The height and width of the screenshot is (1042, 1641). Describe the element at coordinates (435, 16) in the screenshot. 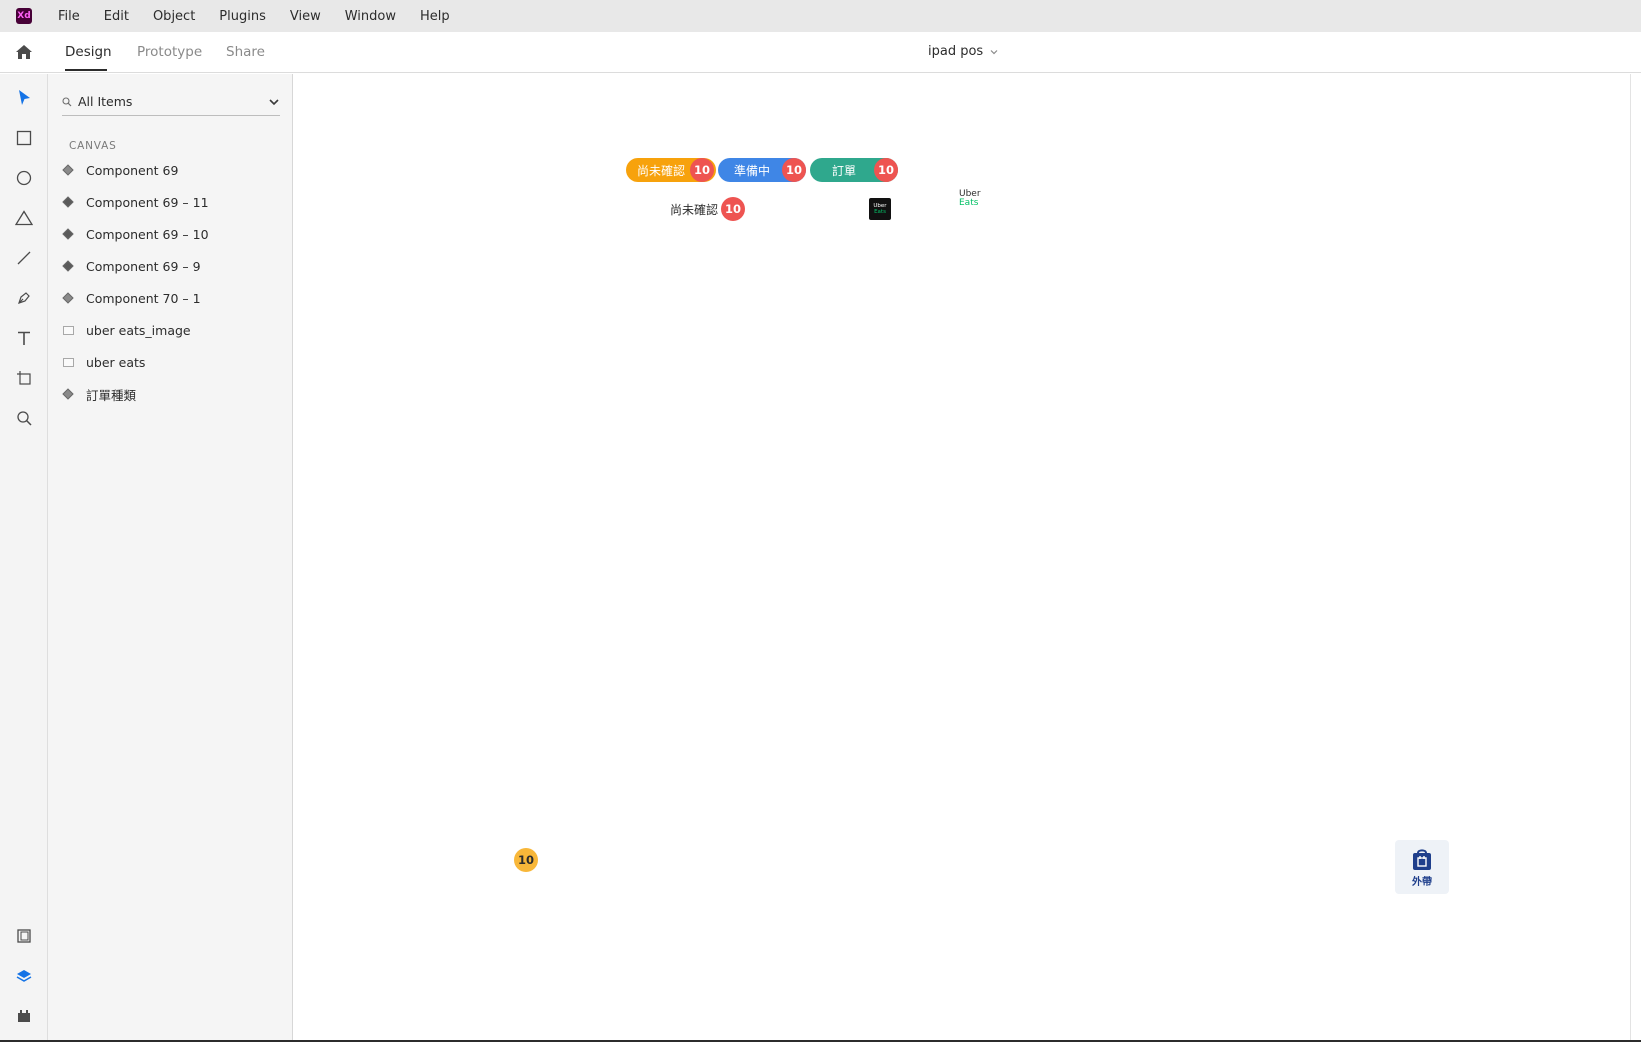

I see `menu-help: Help` at that location.